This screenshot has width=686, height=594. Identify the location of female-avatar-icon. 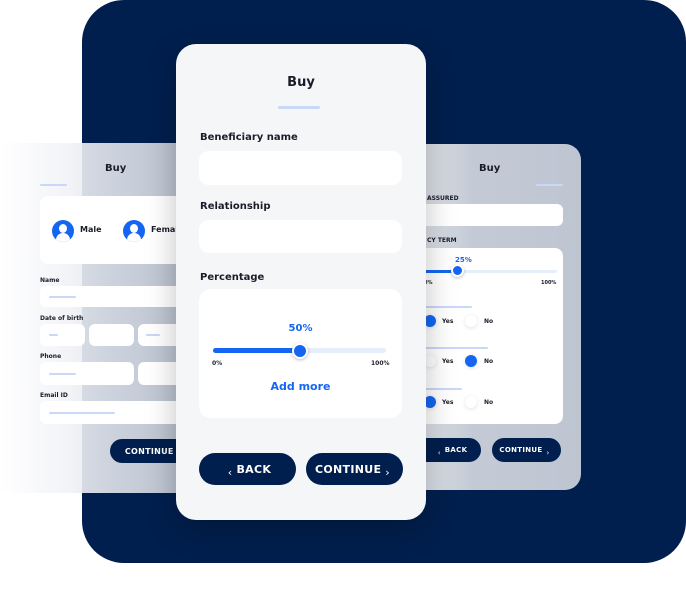
(134, 231).